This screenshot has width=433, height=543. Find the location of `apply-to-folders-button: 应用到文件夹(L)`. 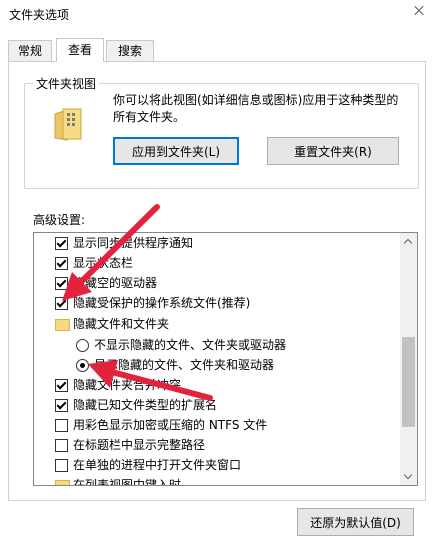

apply-to-folders-button: 应用到文件夹(L) is located at coordinates (176, 151).